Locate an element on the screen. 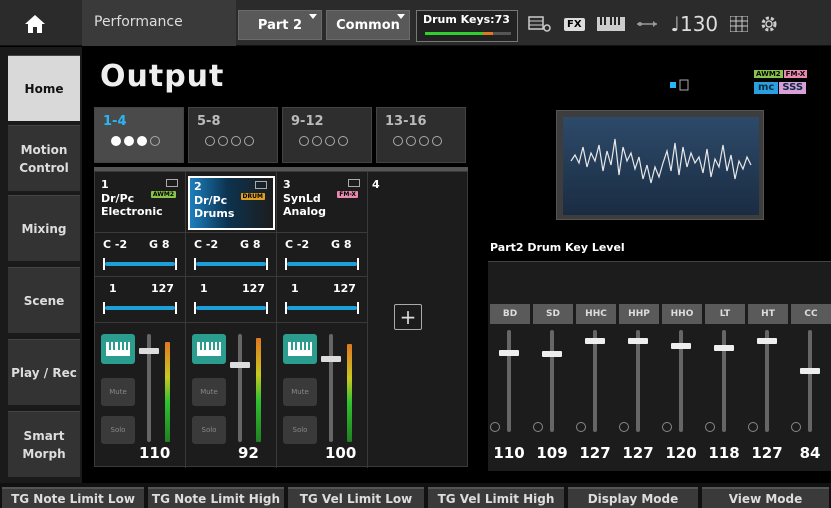 The image size is (831, 508). tg-note-limit-low-button: TG Note Limit Low is located at coordinates (73, 497).